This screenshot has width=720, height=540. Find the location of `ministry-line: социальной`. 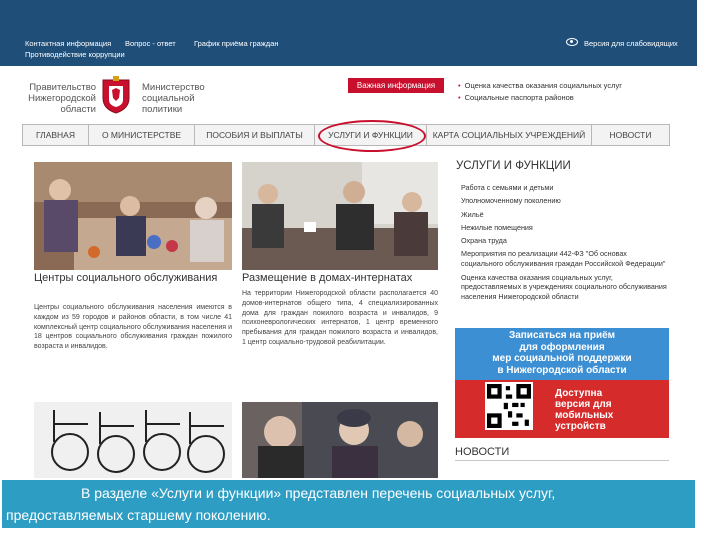

ministry-line: социальной is located at coordinates (168, 98).